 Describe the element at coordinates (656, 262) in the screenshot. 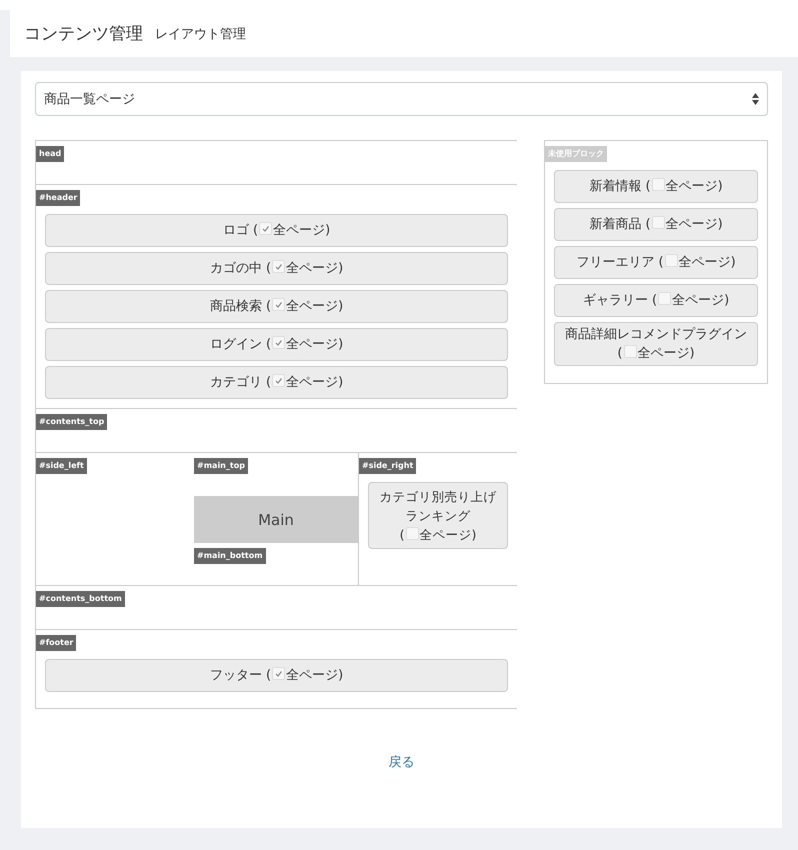

I see `block-item: フリーエリア ( 全ページ)` at that location.